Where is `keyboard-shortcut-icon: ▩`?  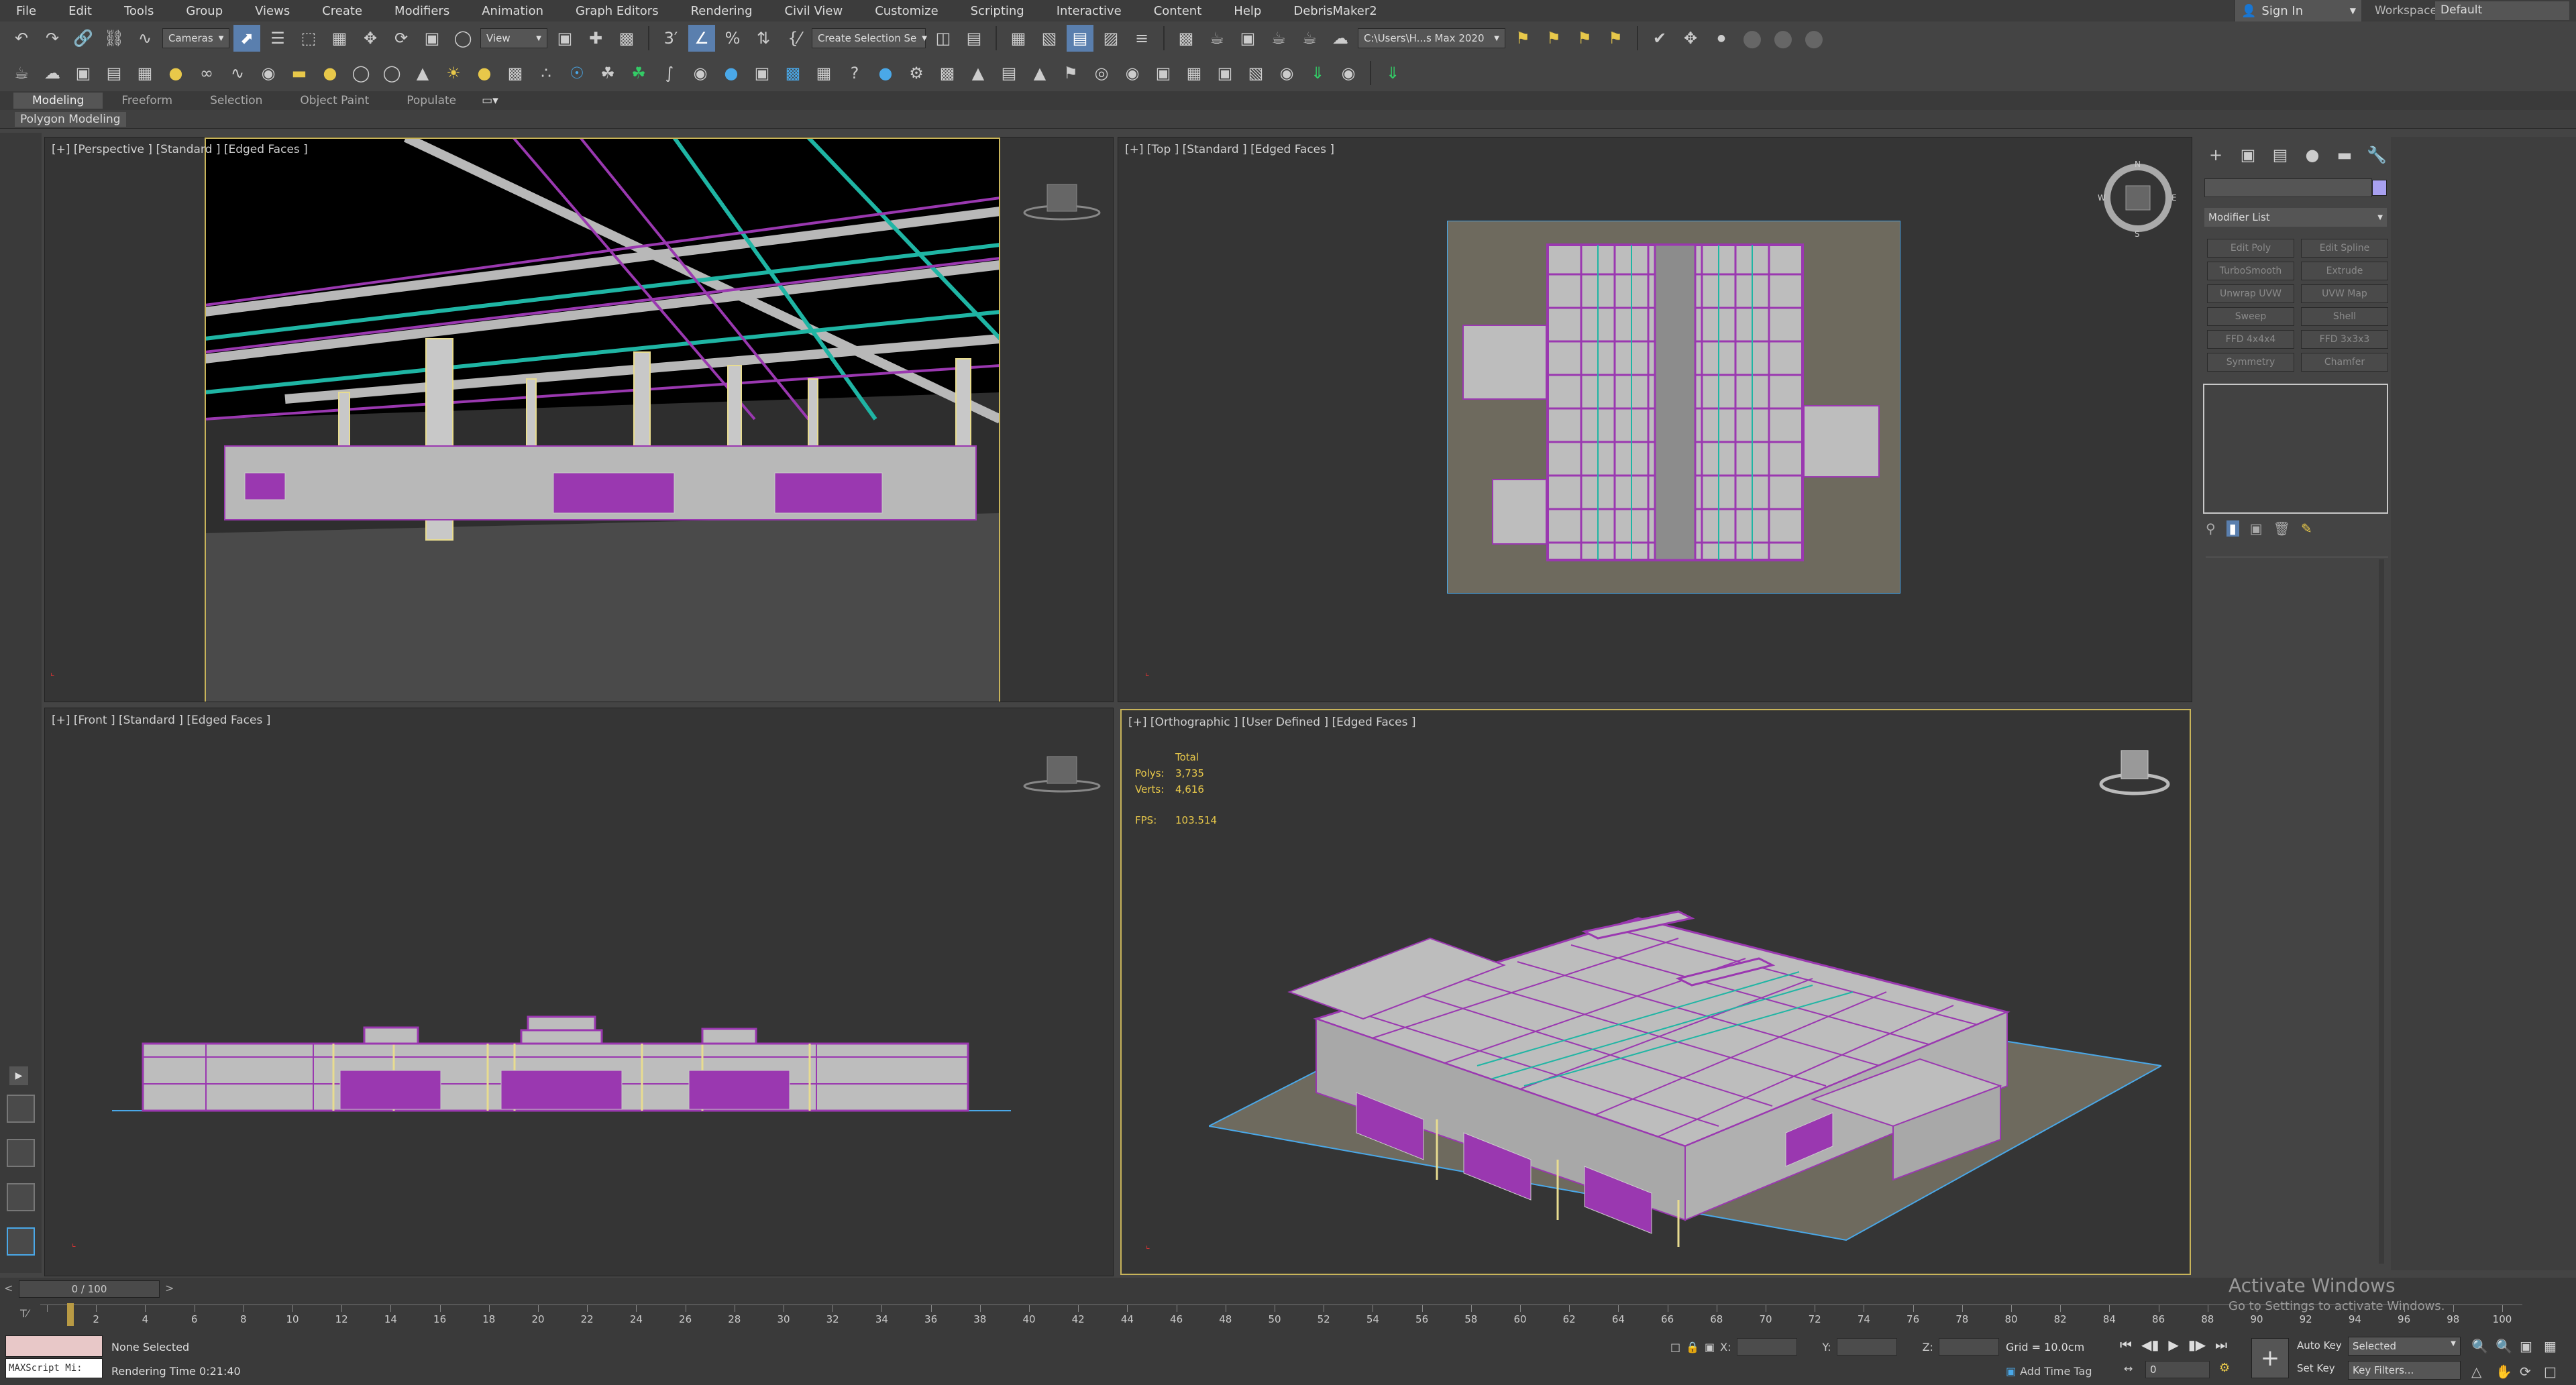
keyboard-shortcut-icon: ▩ is located at coordinates (626, 39).